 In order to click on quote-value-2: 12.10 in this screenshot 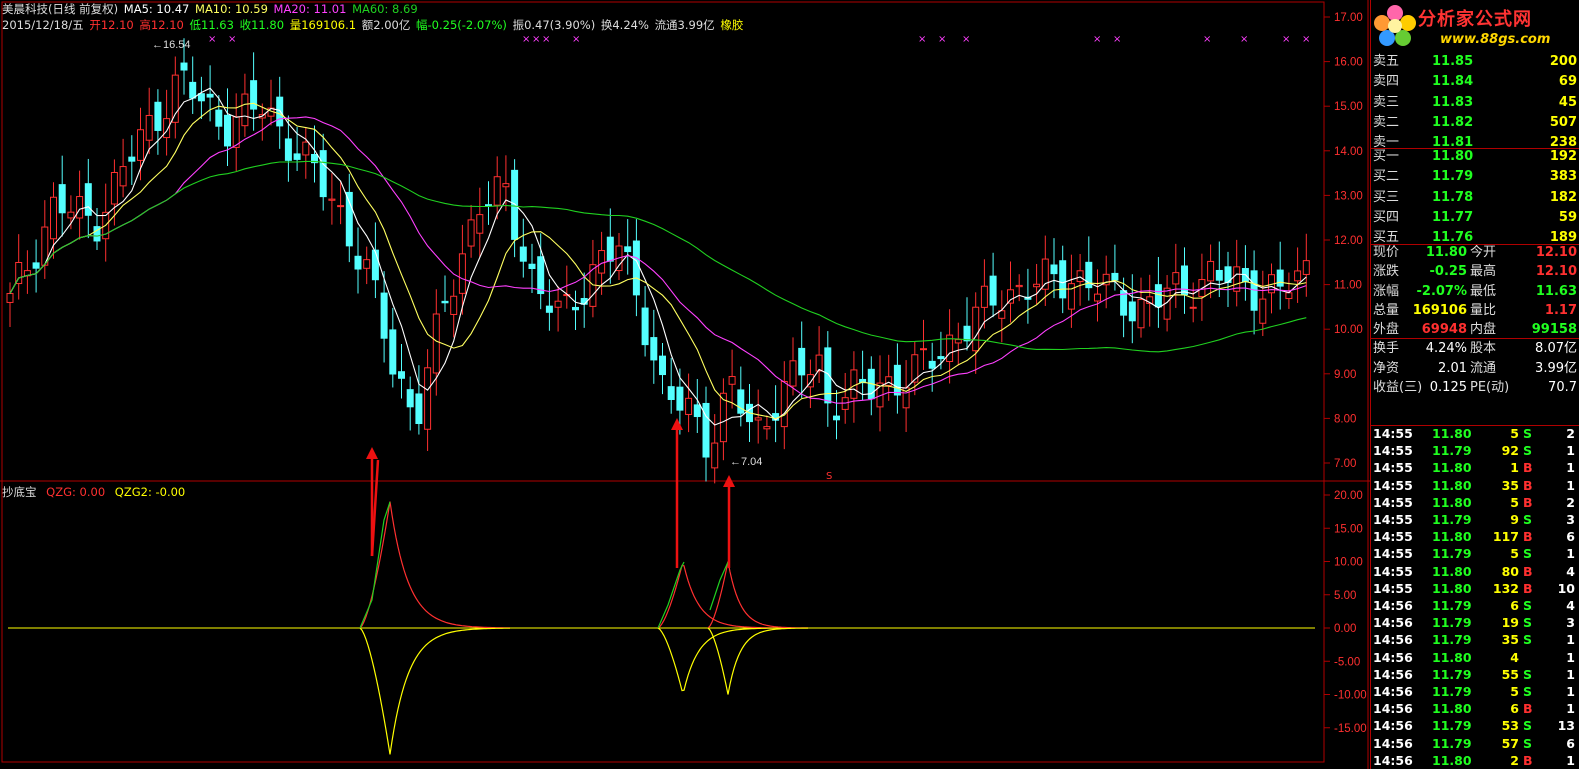, I will do `click(1556, 272)`.